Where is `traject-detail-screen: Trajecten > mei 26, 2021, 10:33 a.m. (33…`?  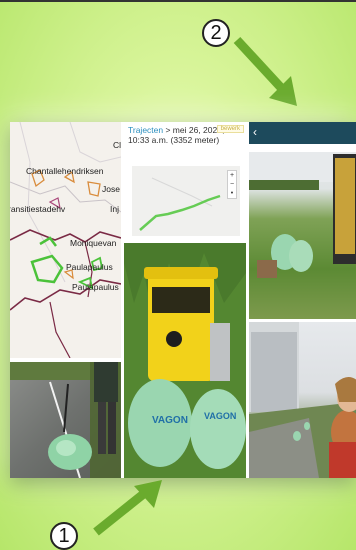 traject-detail-screen: Trajecten > mei 26, 2021, 10:33 a.m. (33… is located at coordinates (185, 181).